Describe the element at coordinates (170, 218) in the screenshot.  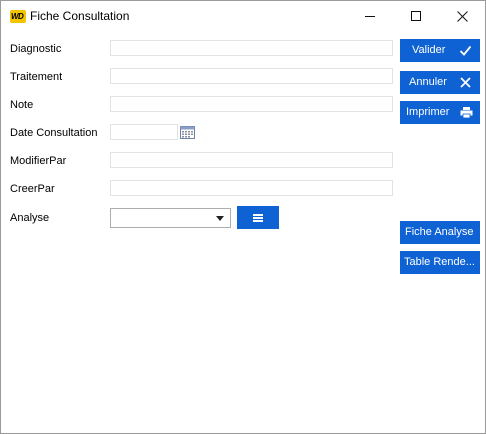
I see `analyse-select` at that location.